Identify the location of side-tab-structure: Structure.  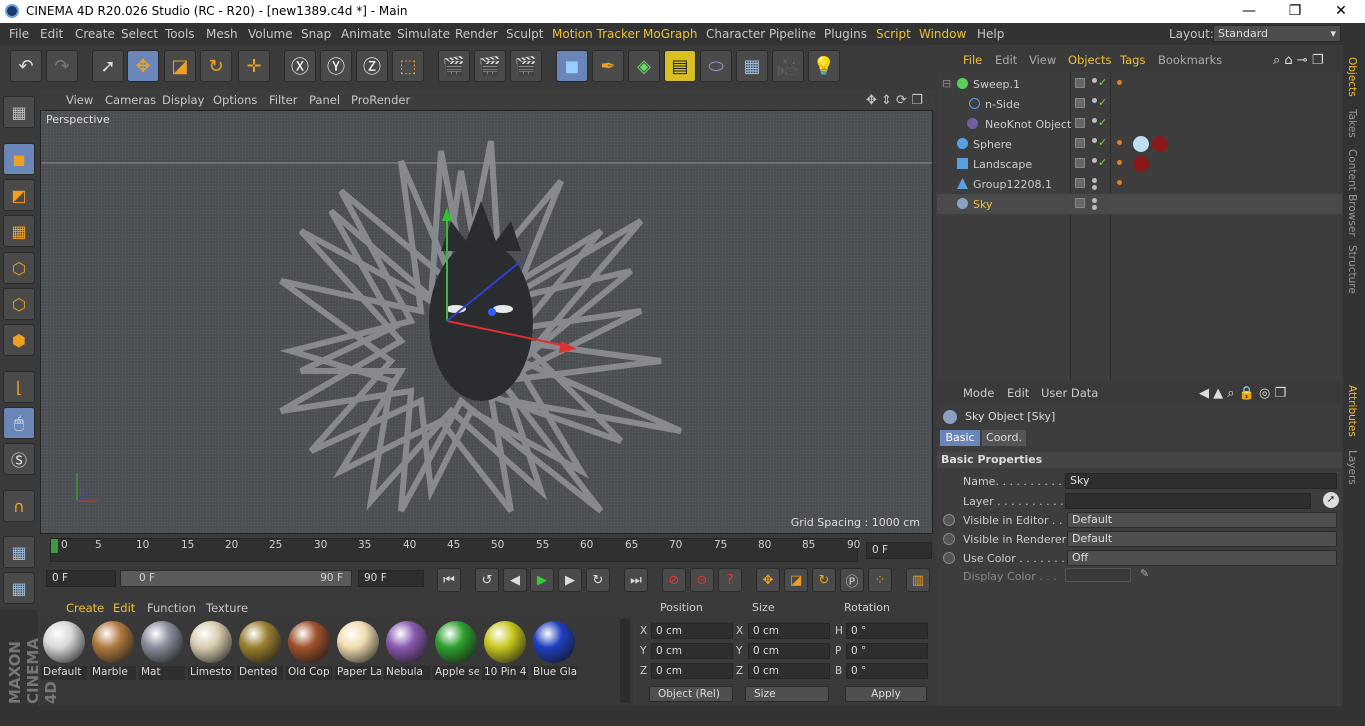
(1352, 269).